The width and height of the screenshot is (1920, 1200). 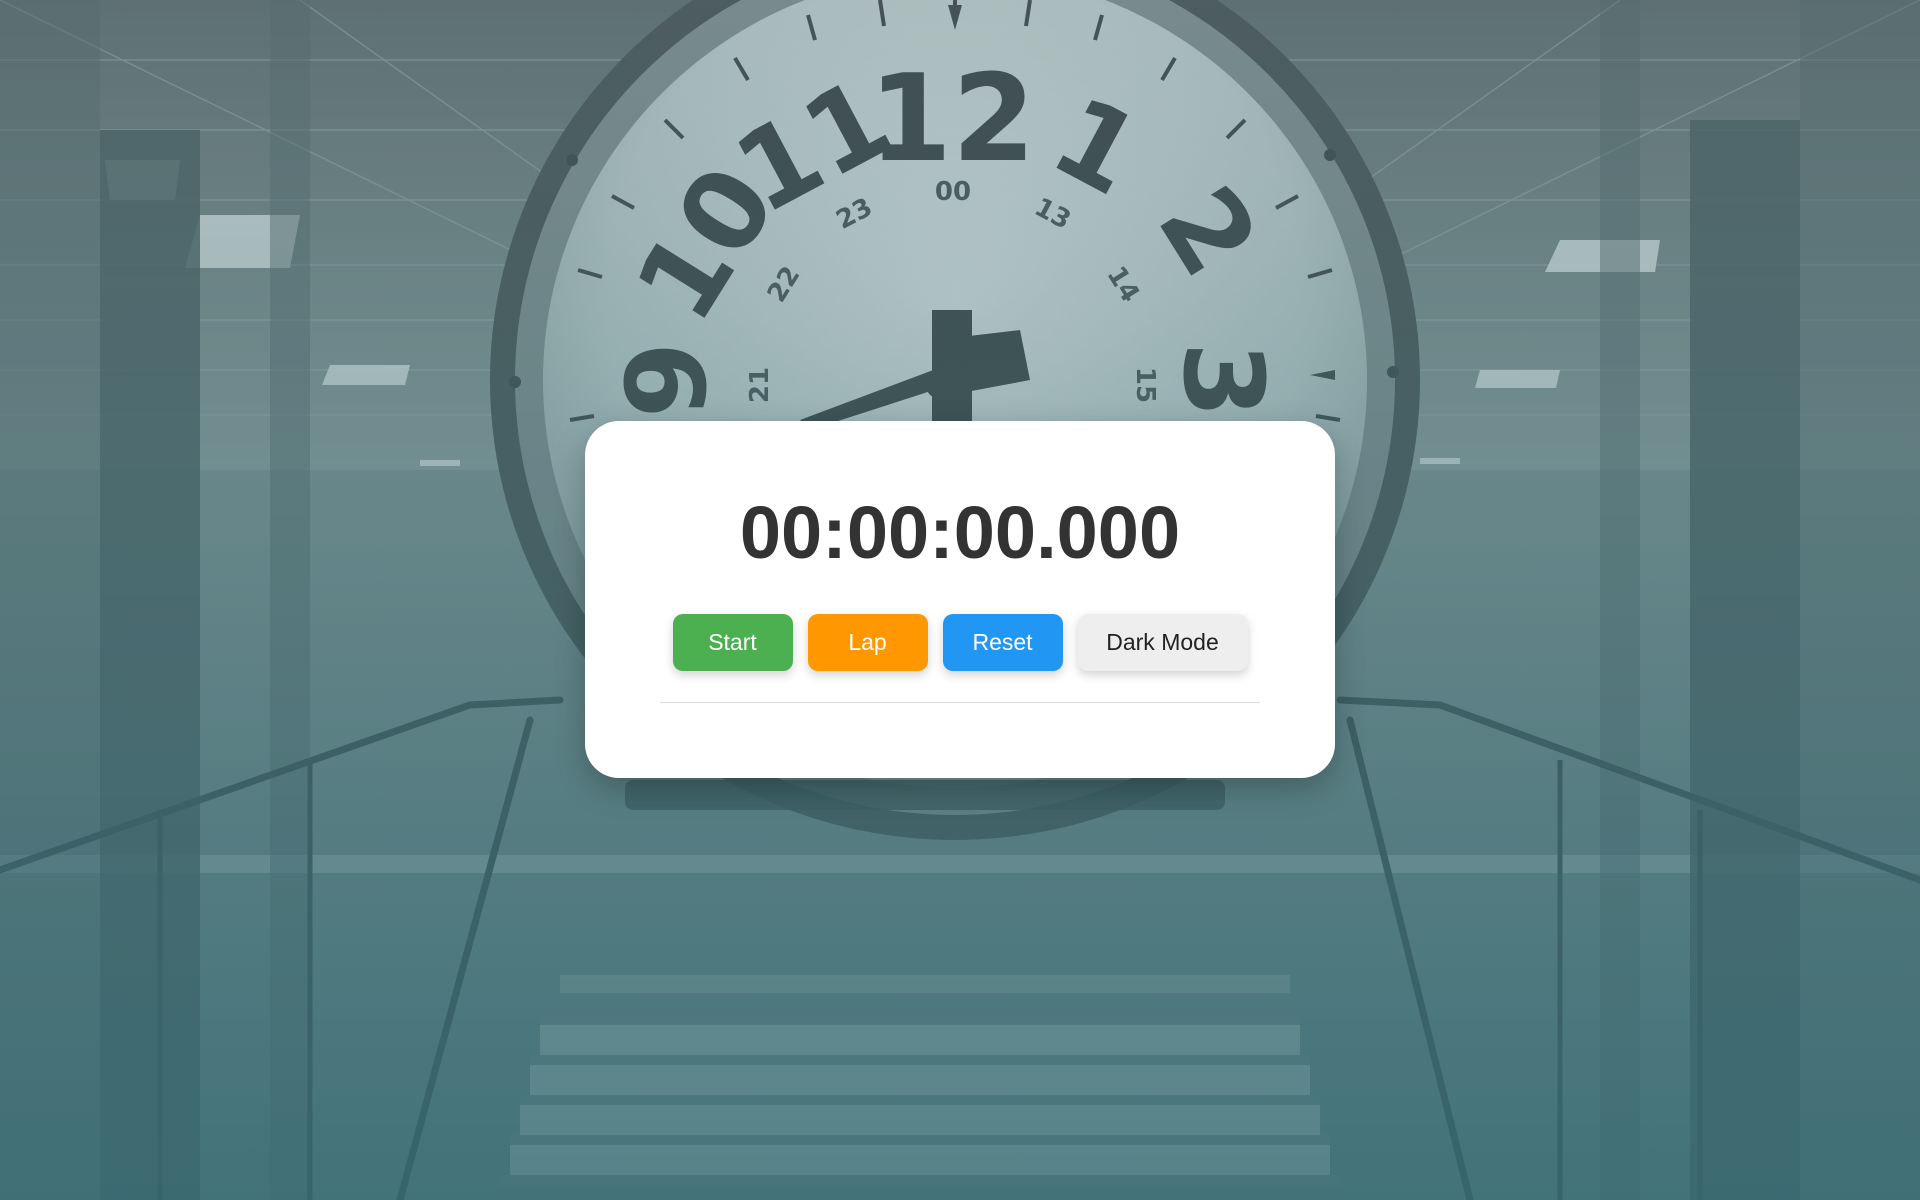 What do you see at coordinates (960, 599) in the screenshot?
I see `stopwatch-card: 00:00:00.000 Start Lap Reset Dark Mode` at bounding box center [960, 599].